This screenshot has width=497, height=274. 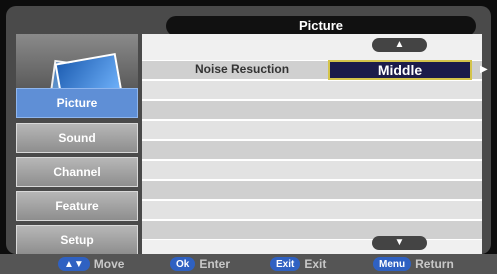 What do you see at coordinates (315, 264) in the screenshot?
I see `exit-label: Exit` at bounding box center [315, 264].